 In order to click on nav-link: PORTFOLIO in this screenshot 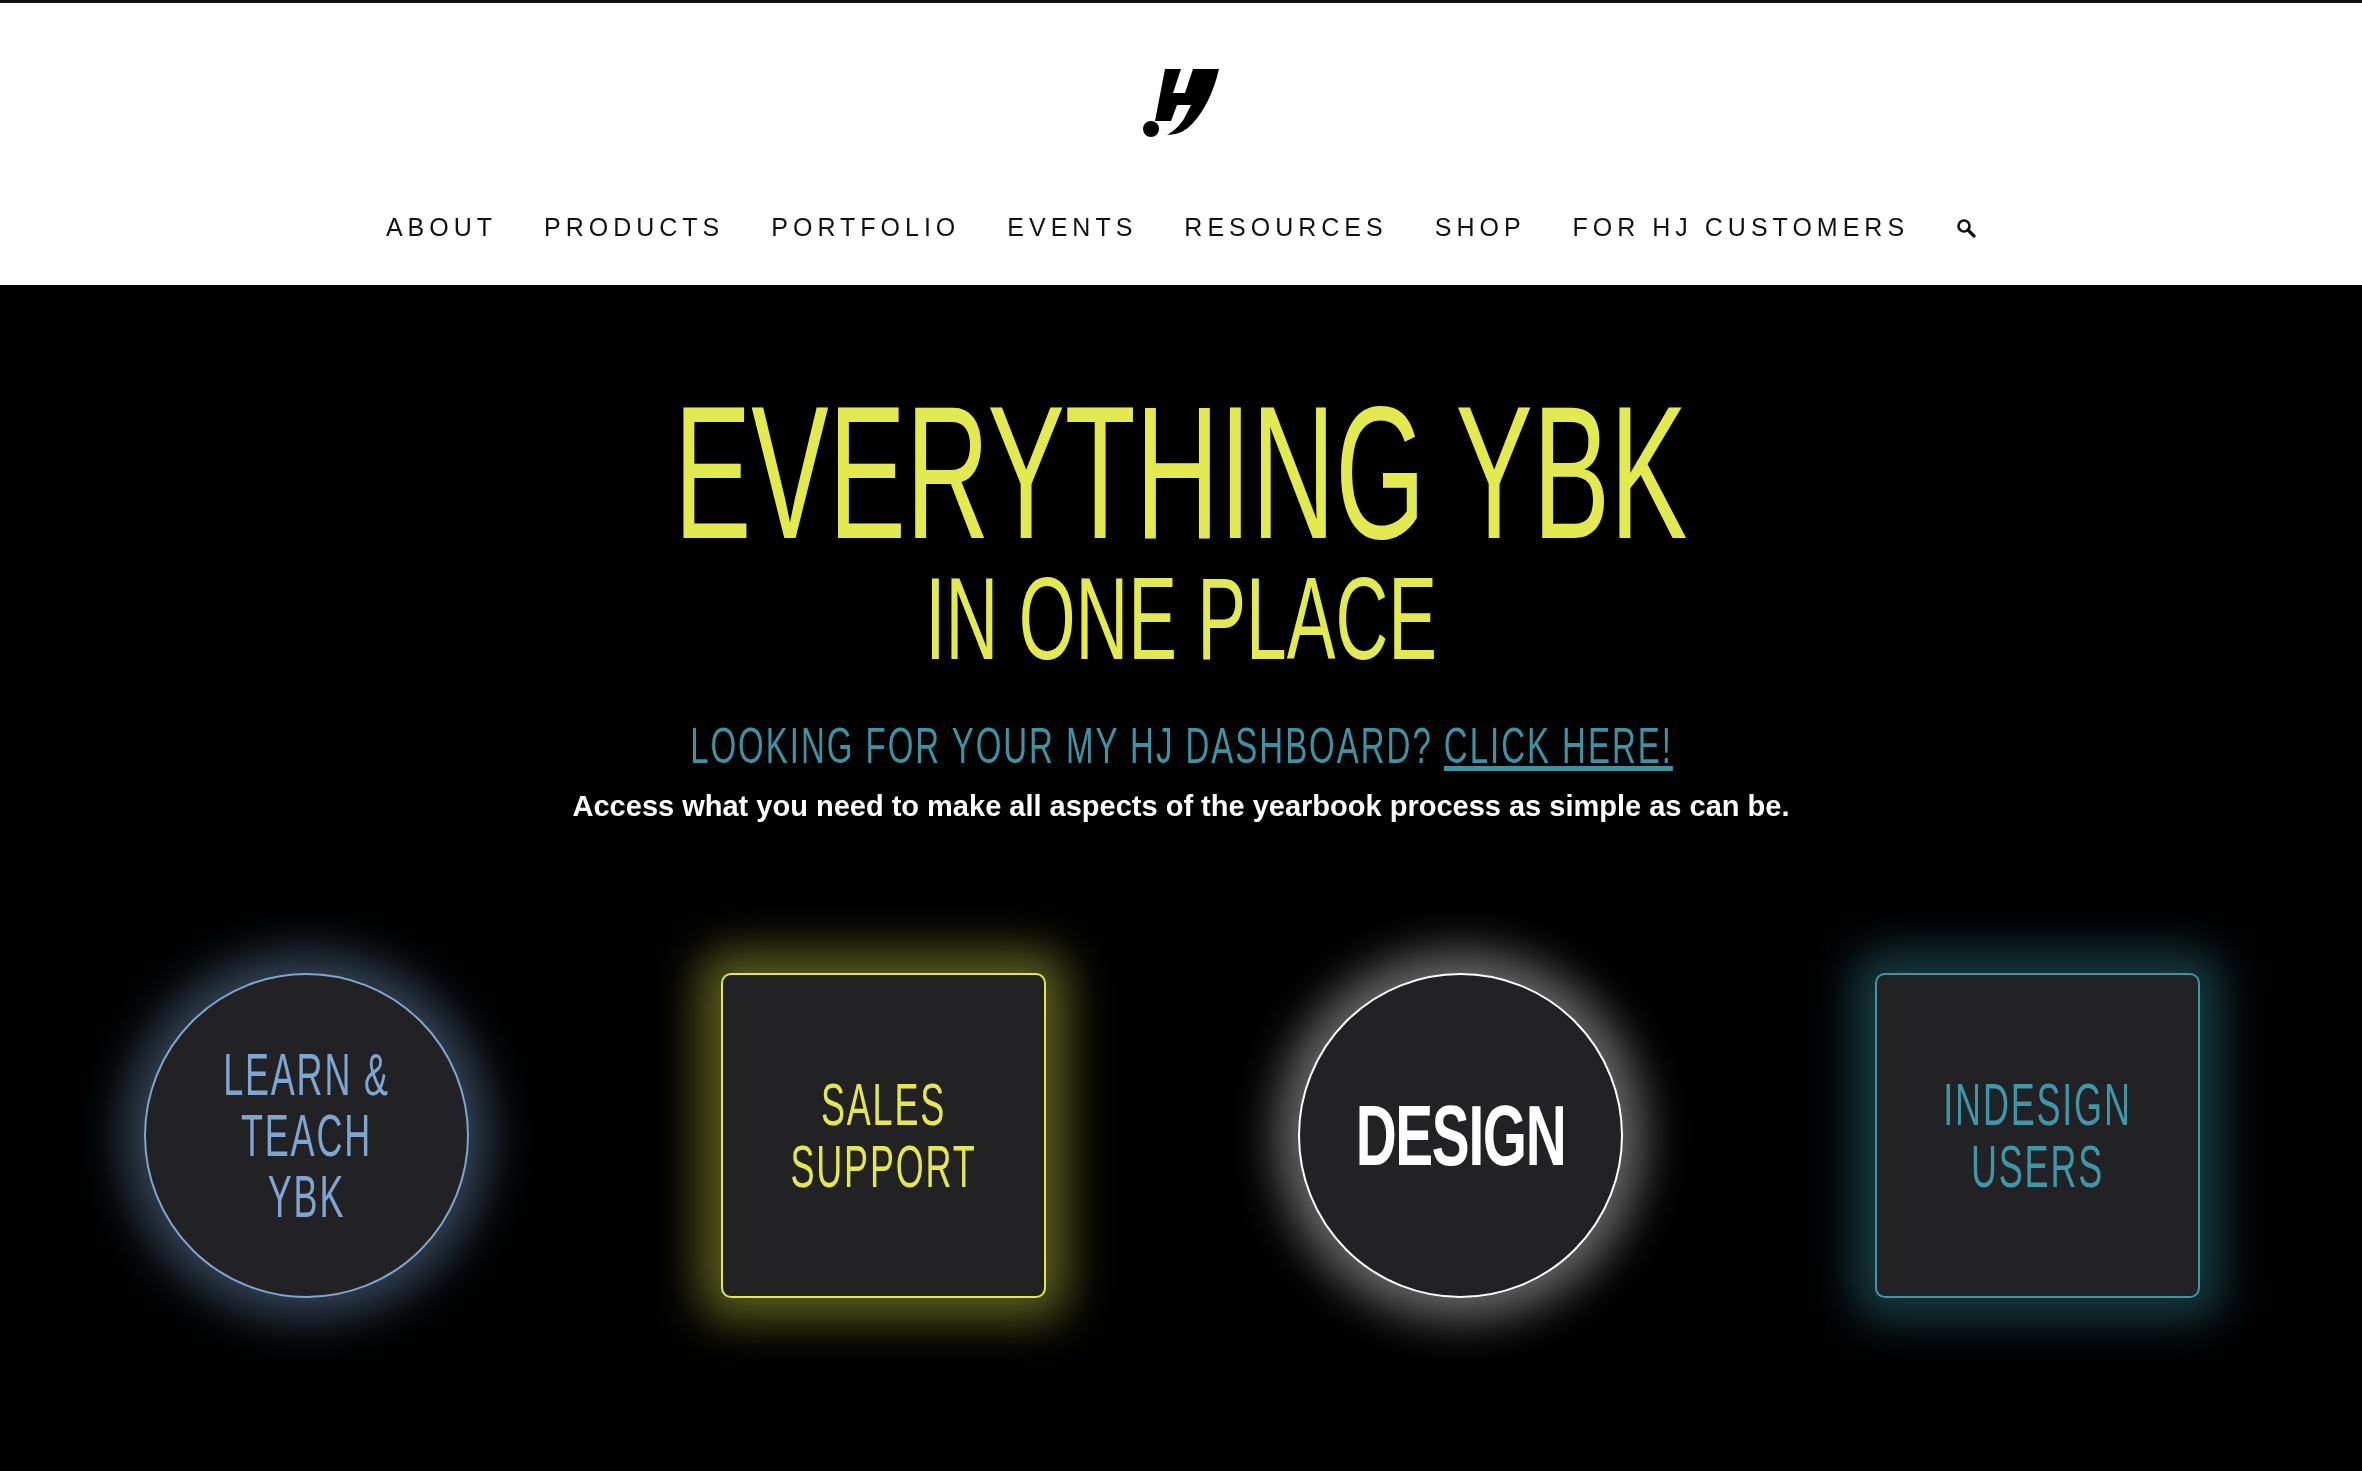, I will do `click(866, 227)`.